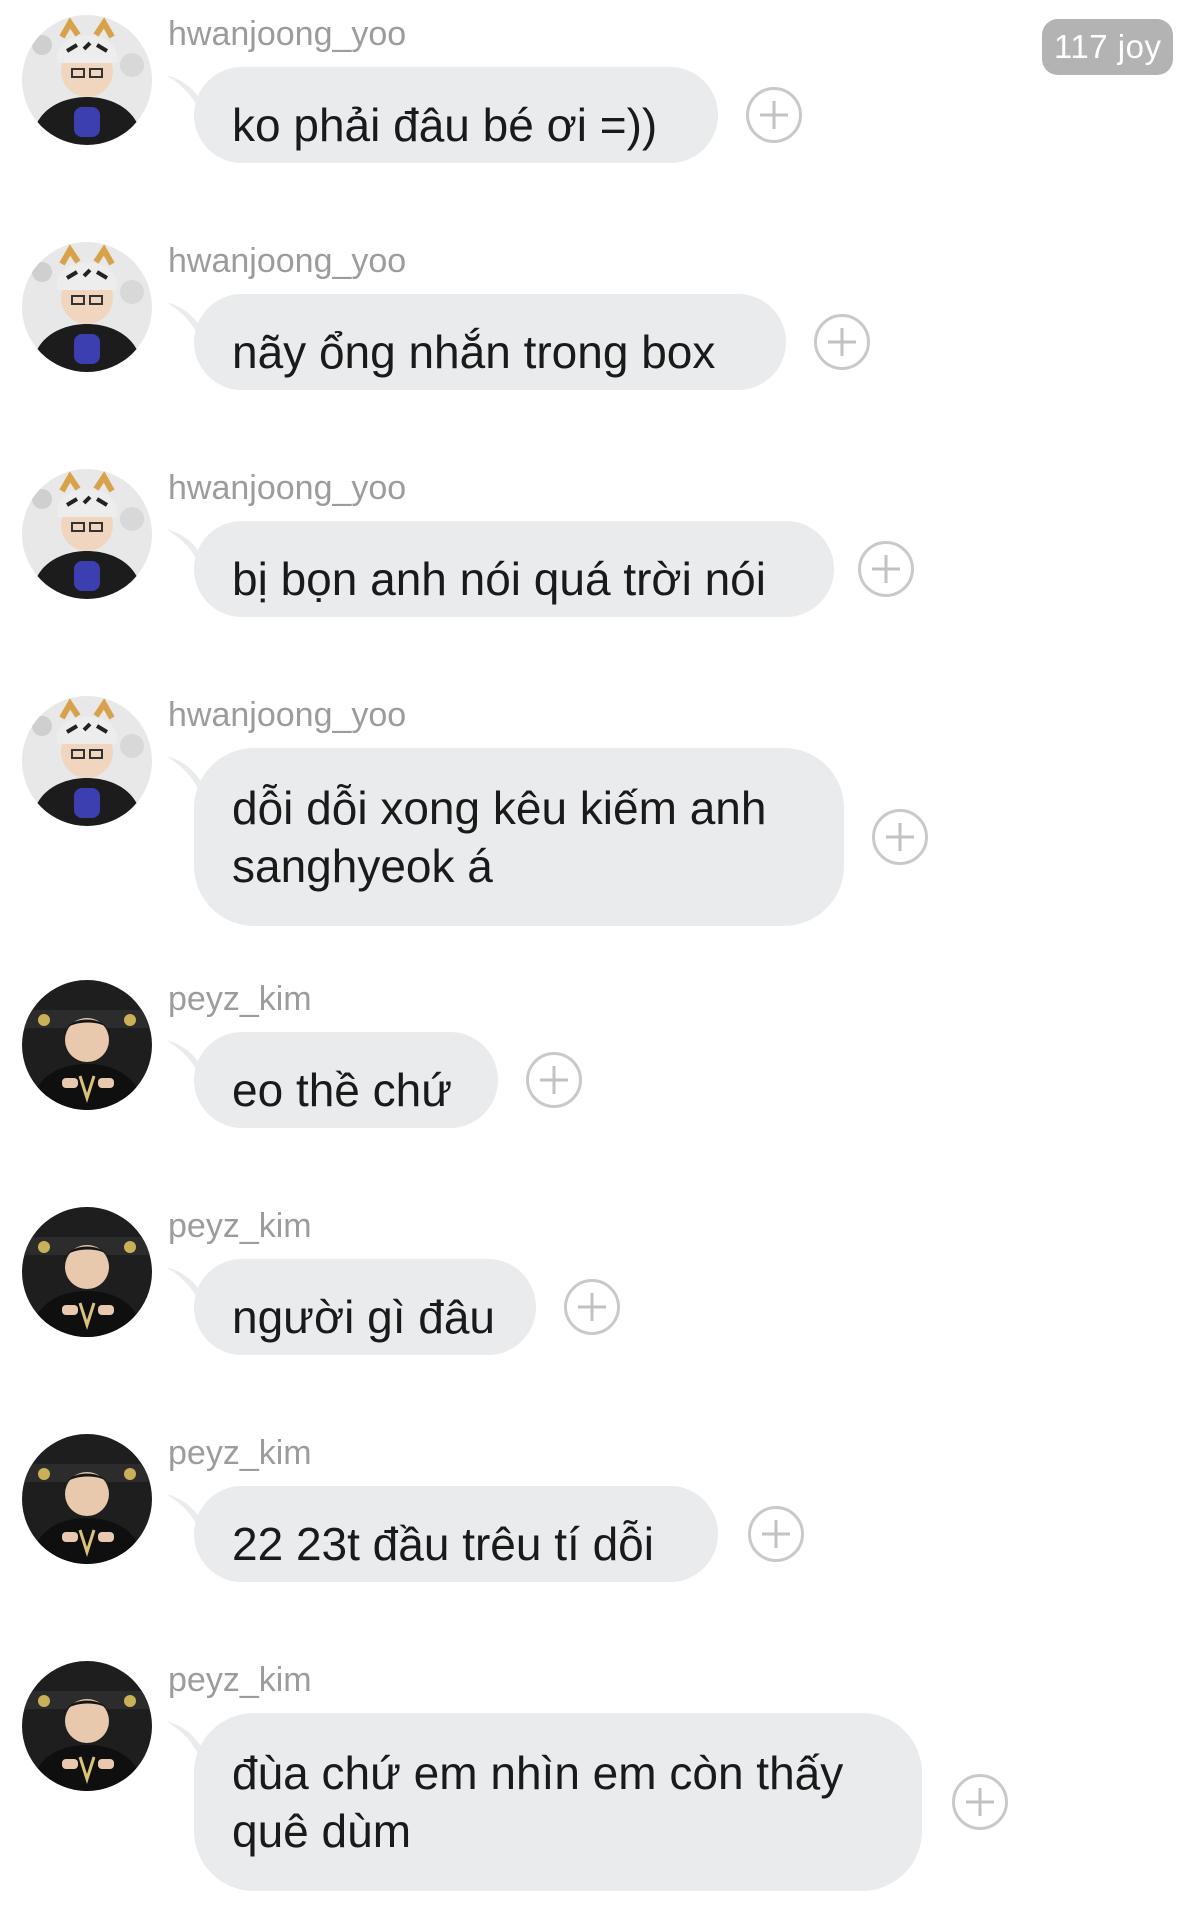 This screenshot has height=1920, width=1195. I want to click on message-bubble: ko phải đâu bé ơi =)), so click(456, 115).